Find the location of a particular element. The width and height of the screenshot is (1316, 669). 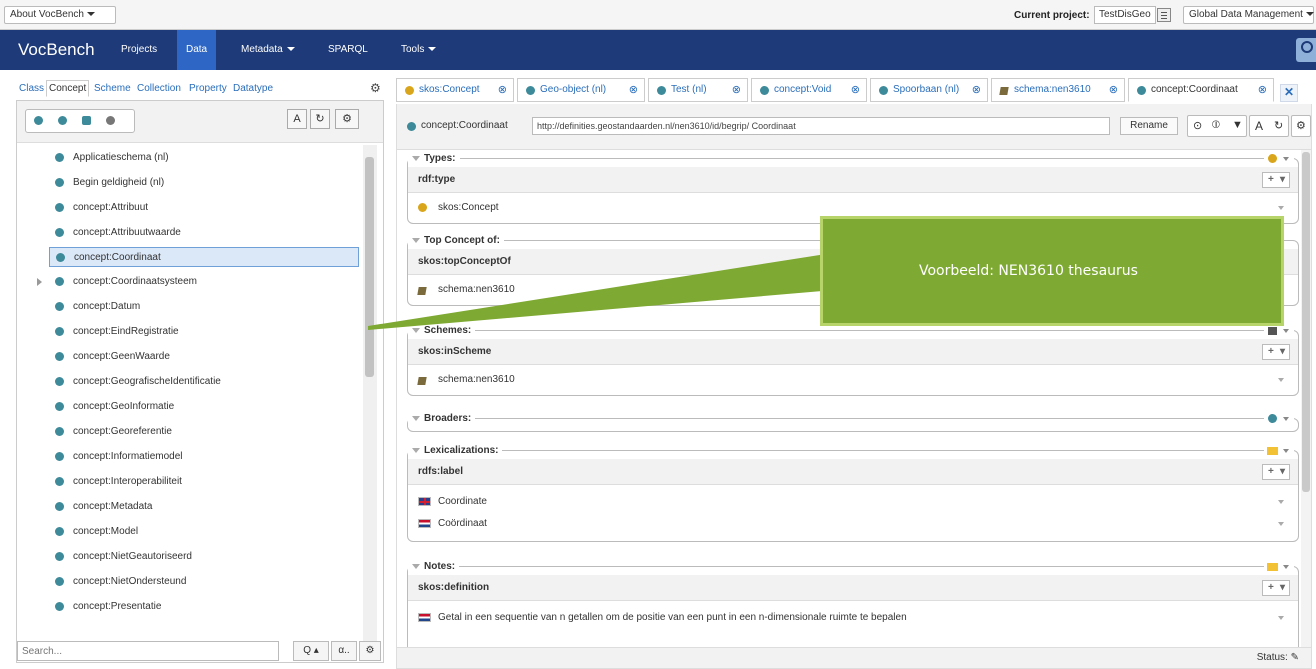

callout-box: Voorbeeld: NEN3610 thesaurus is located at coordinates (1052, 271).